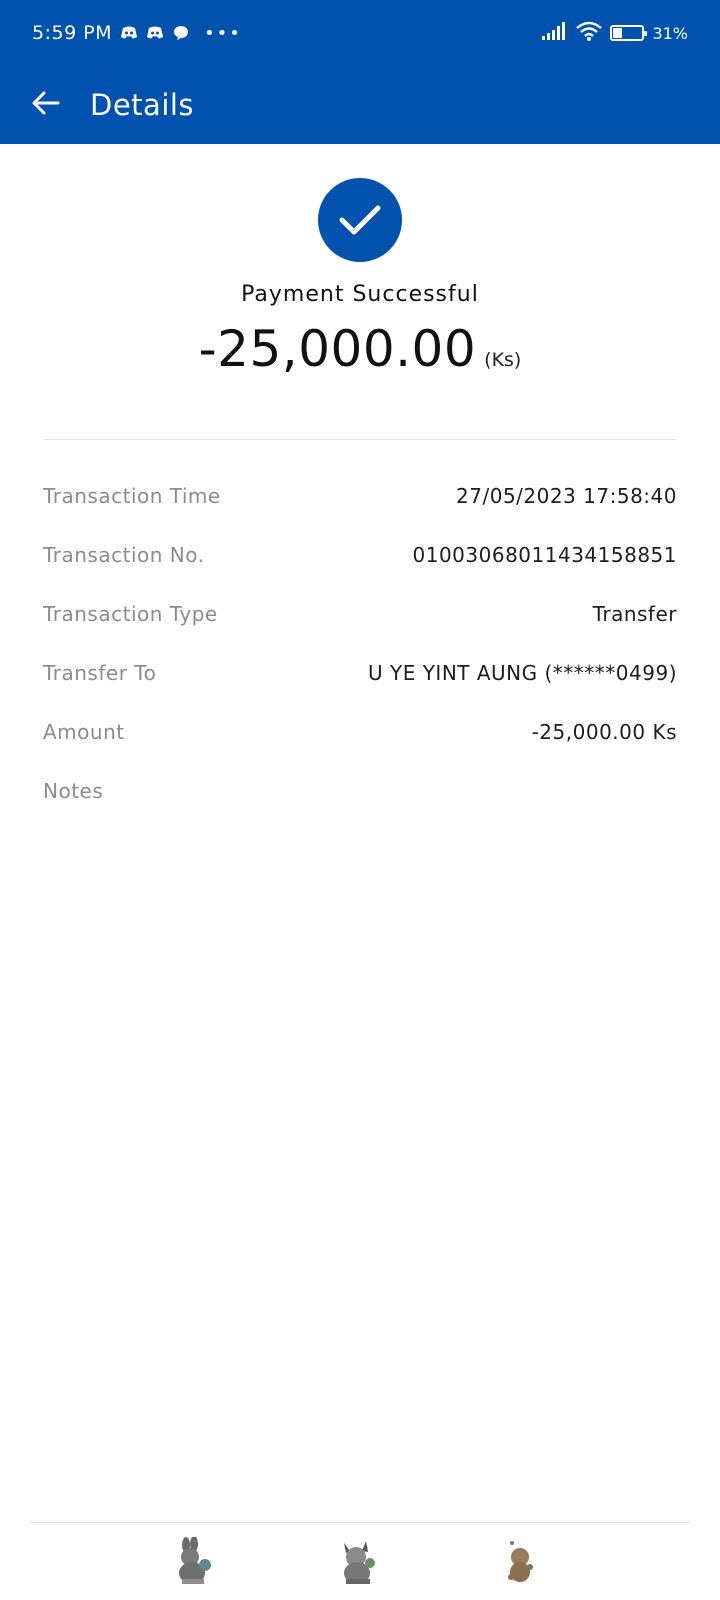 This screenshot has width=720, height=1600. Describe the element at coordinates (360, 439) in the screenshot. I see `divider` at that location.